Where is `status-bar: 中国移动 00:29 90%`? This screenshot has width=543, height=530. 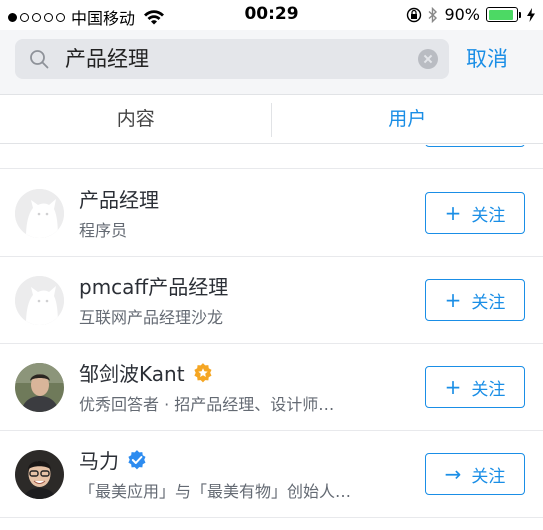
status-bar: 中国移动 00:29 90% is located at coordinates (271, 15).